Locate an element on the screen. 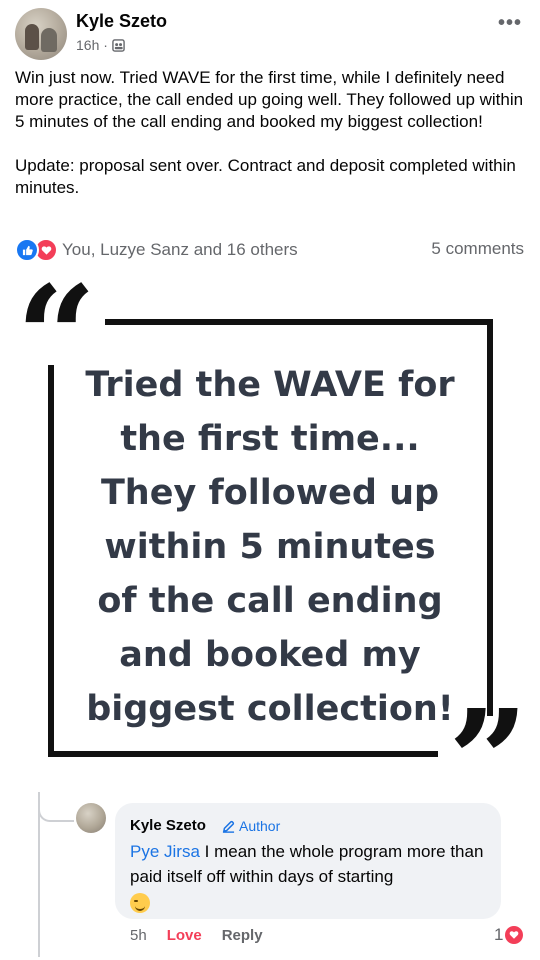 The height and width of the screenshot is (960, 540). comment-author-name: Kyle Szeto is located at coordinates (168, 825).